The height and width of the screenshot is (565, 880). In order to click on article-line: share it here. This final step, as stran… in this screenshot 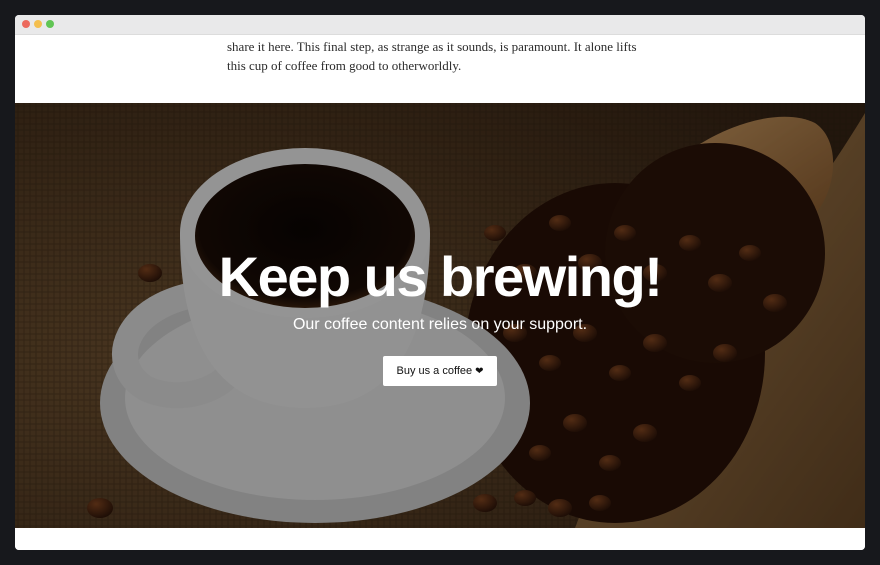, I will do `click(432, 46)`.